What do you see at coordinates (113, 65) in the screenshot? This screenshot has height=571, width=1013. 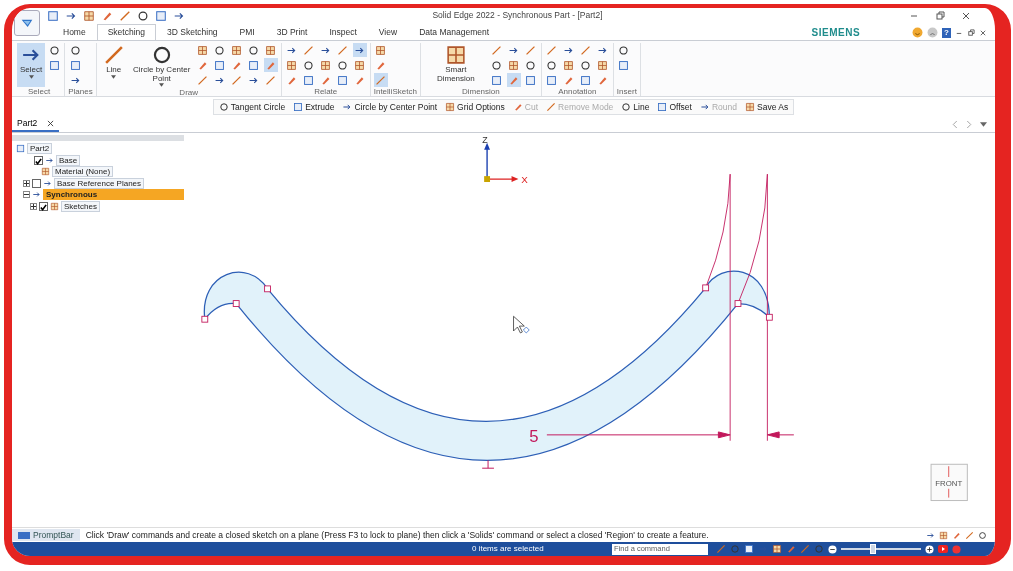 I see `ribbon-button: Line` at bounding box center [113, 65].